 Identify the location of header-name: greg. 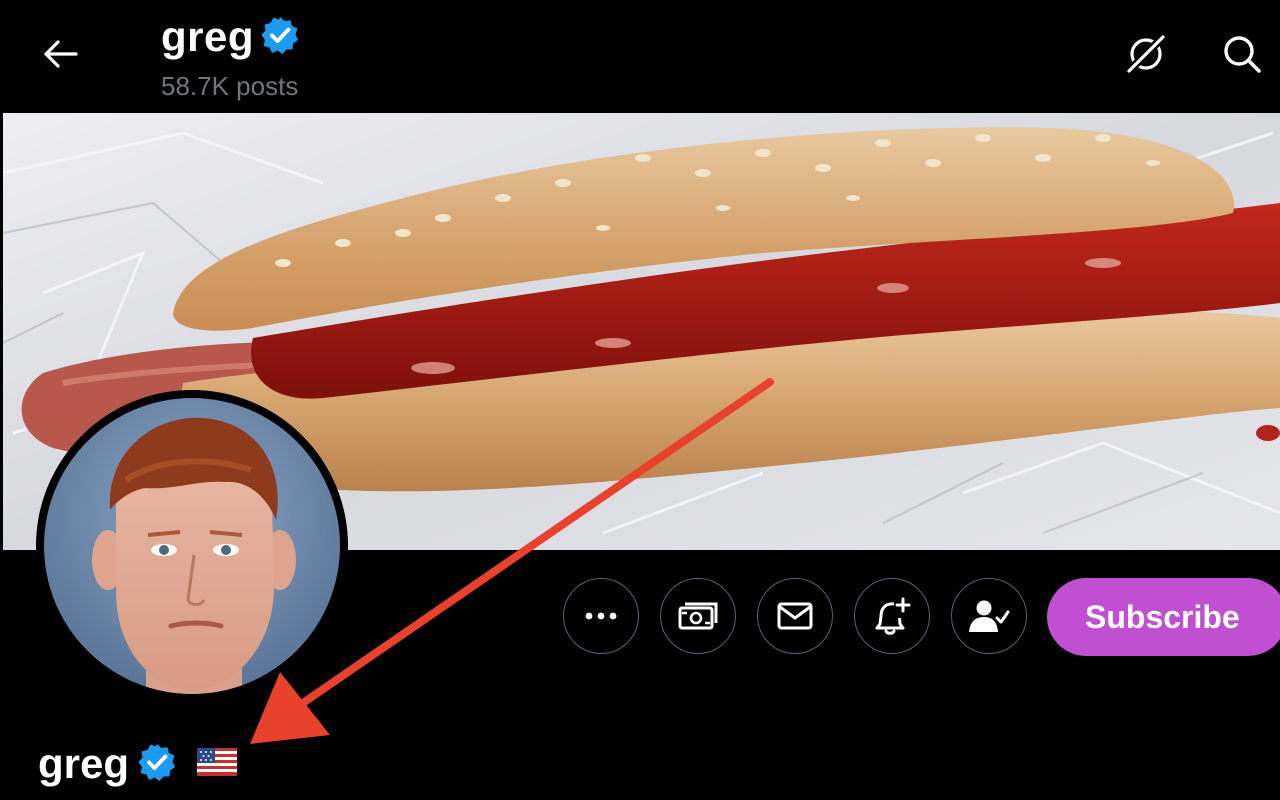
(208, 36).